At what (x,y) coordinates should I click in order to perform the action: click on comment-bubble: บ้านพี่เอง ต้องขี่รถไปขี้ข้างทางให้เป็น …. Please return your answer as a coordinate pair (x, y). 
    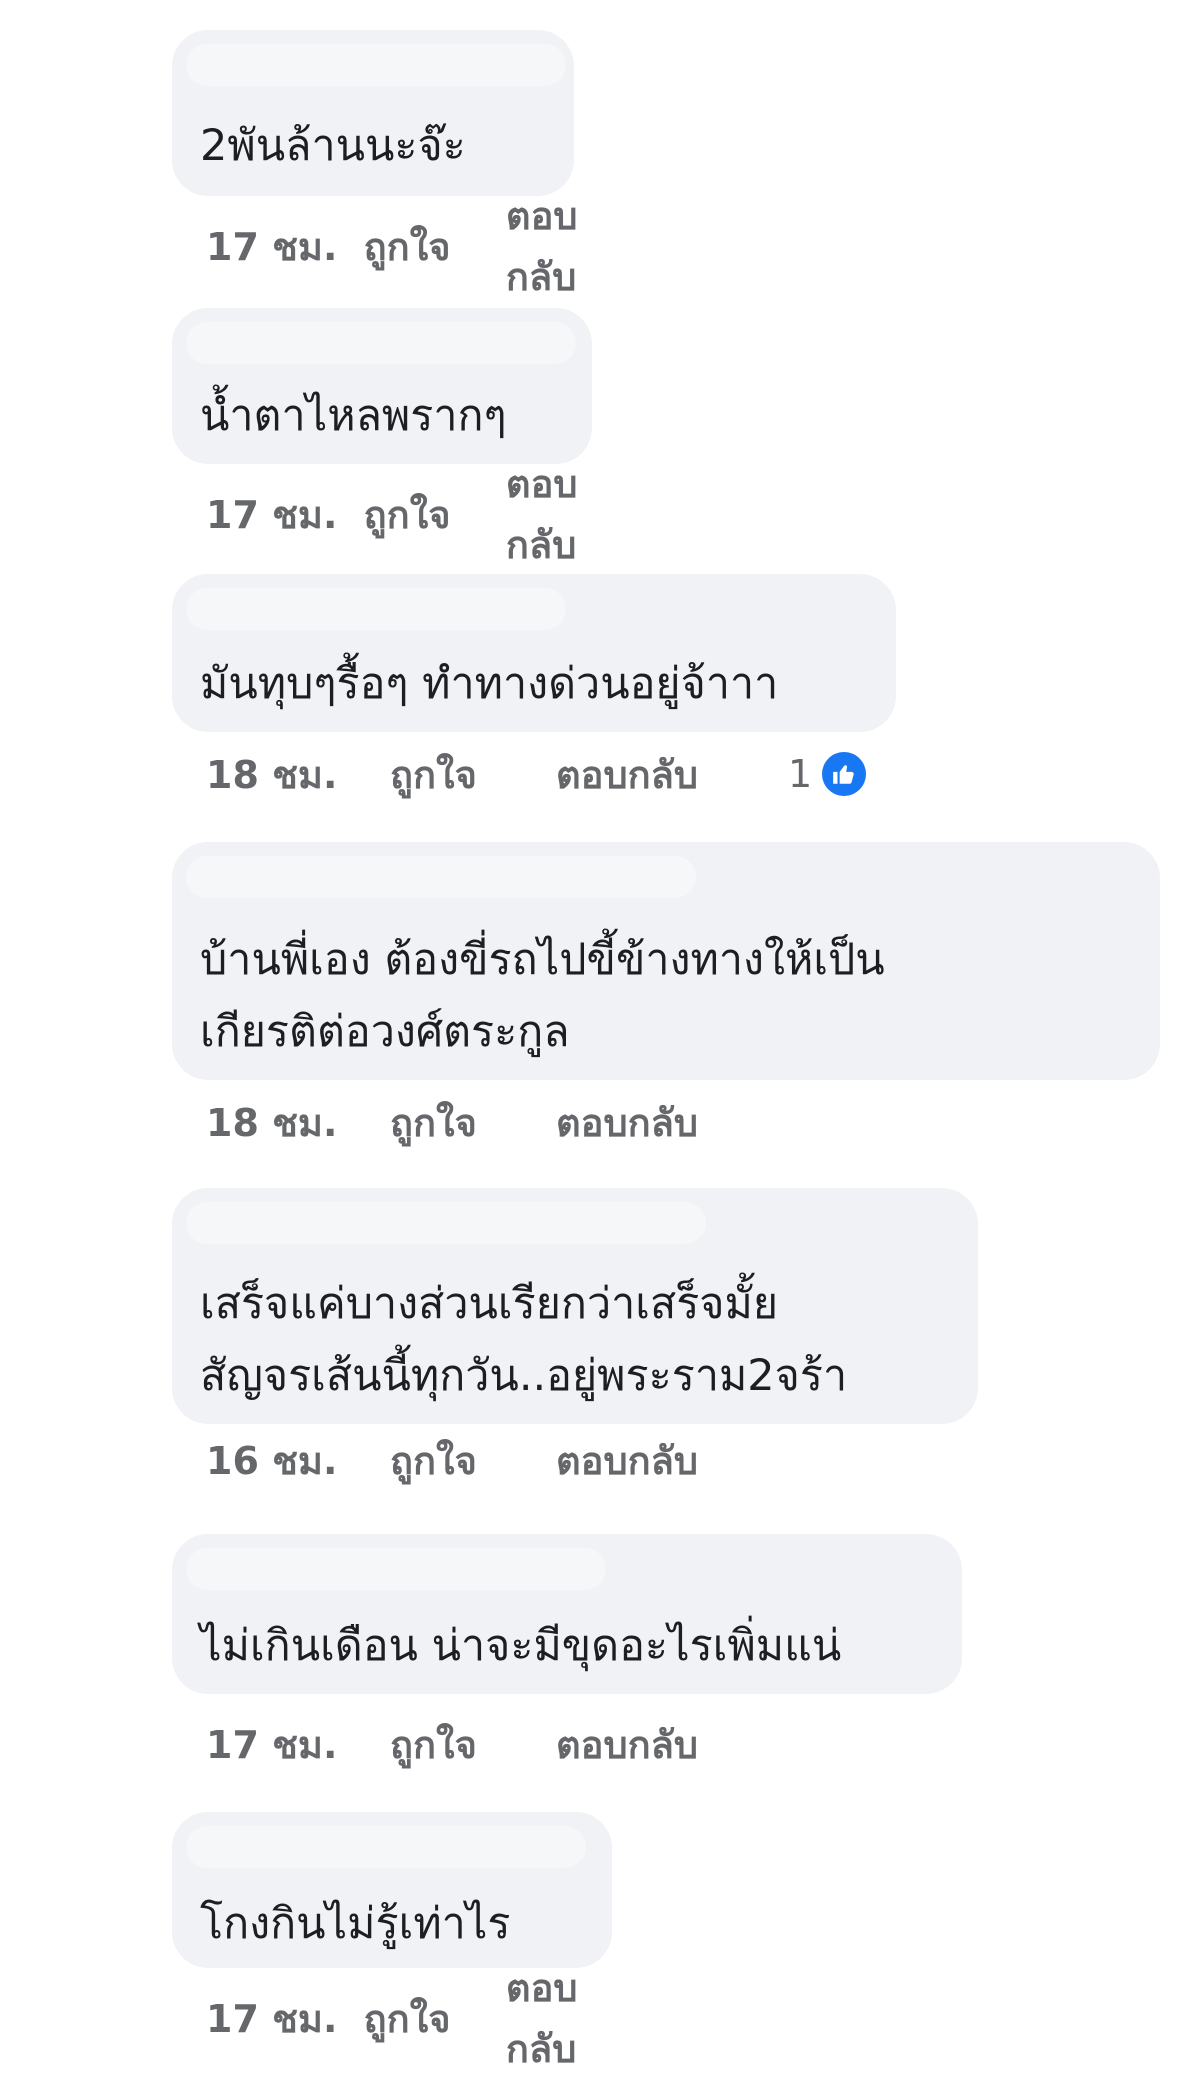
    Looking at the image, I should click on (666, 961).